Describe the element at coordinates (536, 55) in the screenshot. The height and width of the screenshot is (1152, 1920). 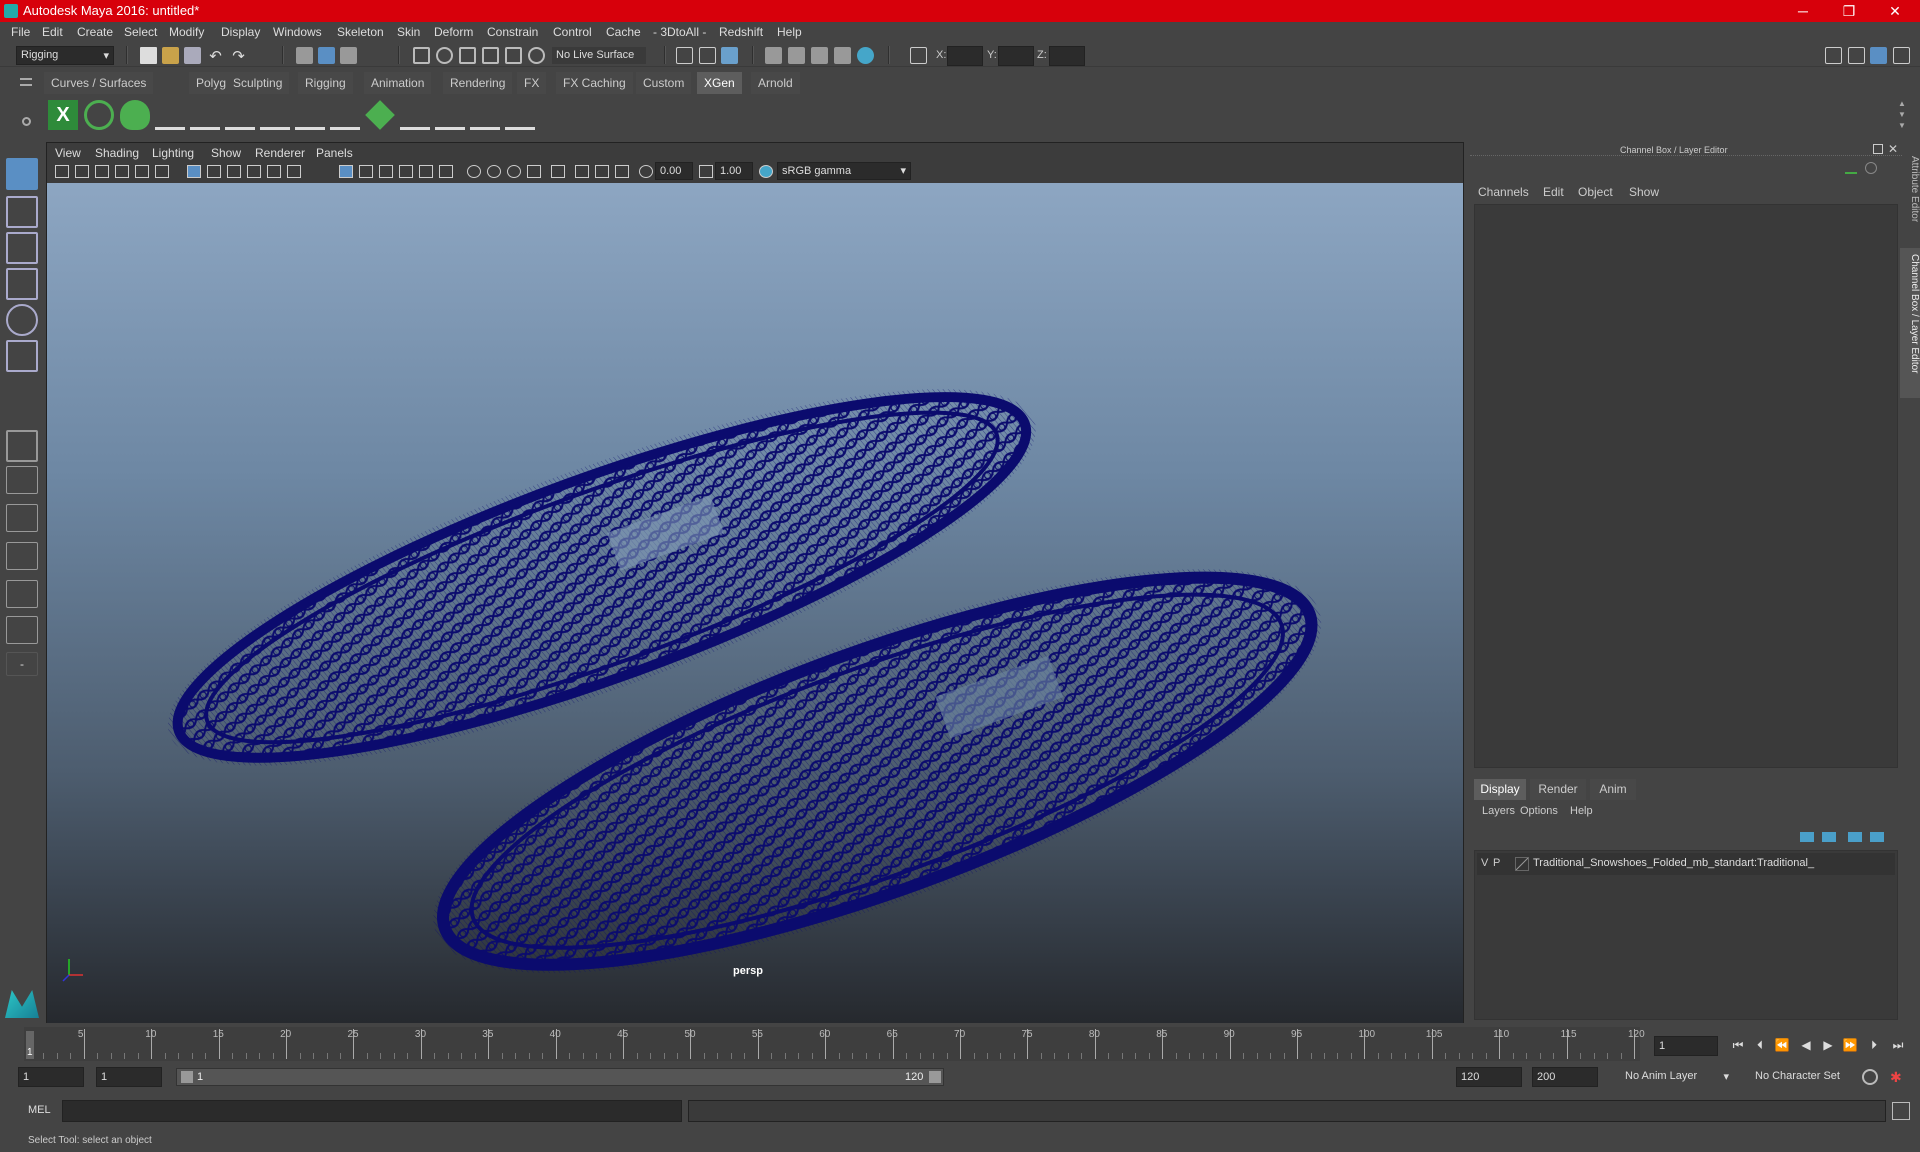
I see `snap-live-icon` at that location.